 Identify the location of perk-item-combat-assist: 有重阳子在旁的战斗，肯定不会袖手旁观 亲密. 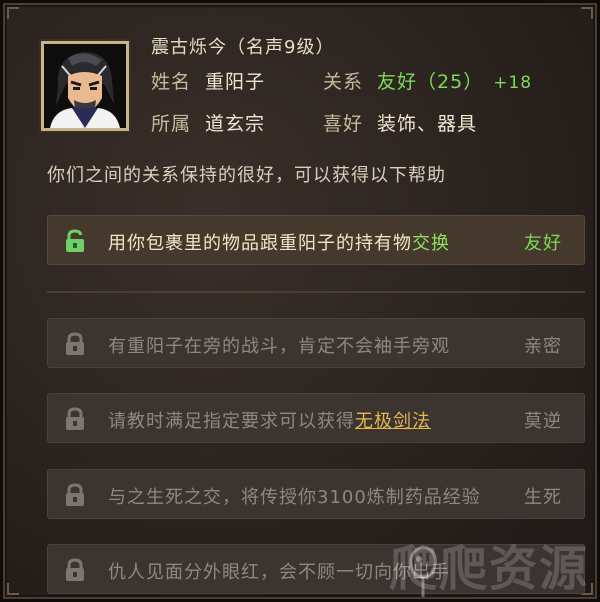
(316, 343).